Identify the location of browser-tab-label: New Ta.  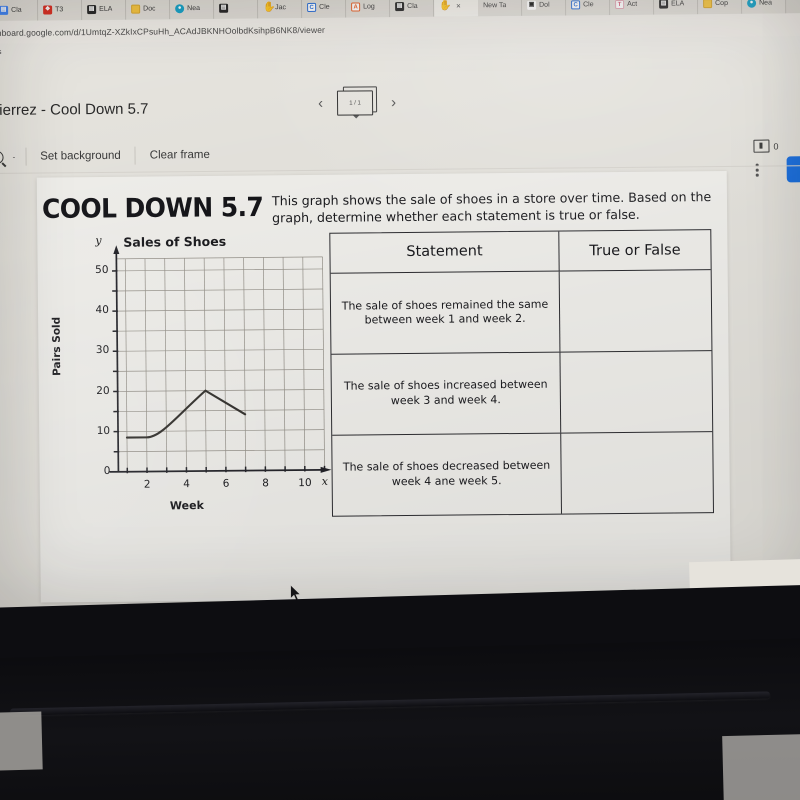
(495, 5).